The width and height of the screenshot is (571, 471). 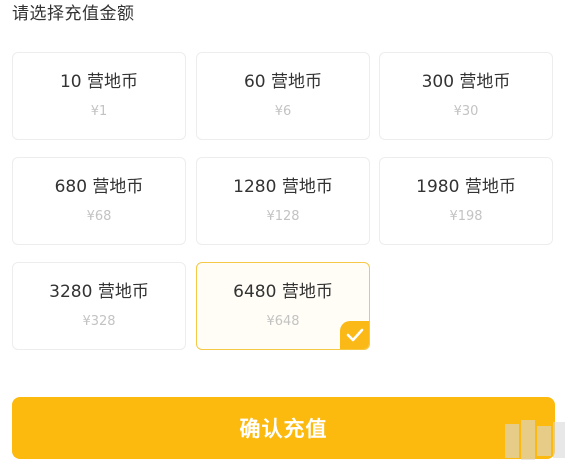 What do you see at coordinates (99, 201) in the screenshot?
I see `amount-option-680: 680 营地币 ¥68` at bounding box center [99, 201].